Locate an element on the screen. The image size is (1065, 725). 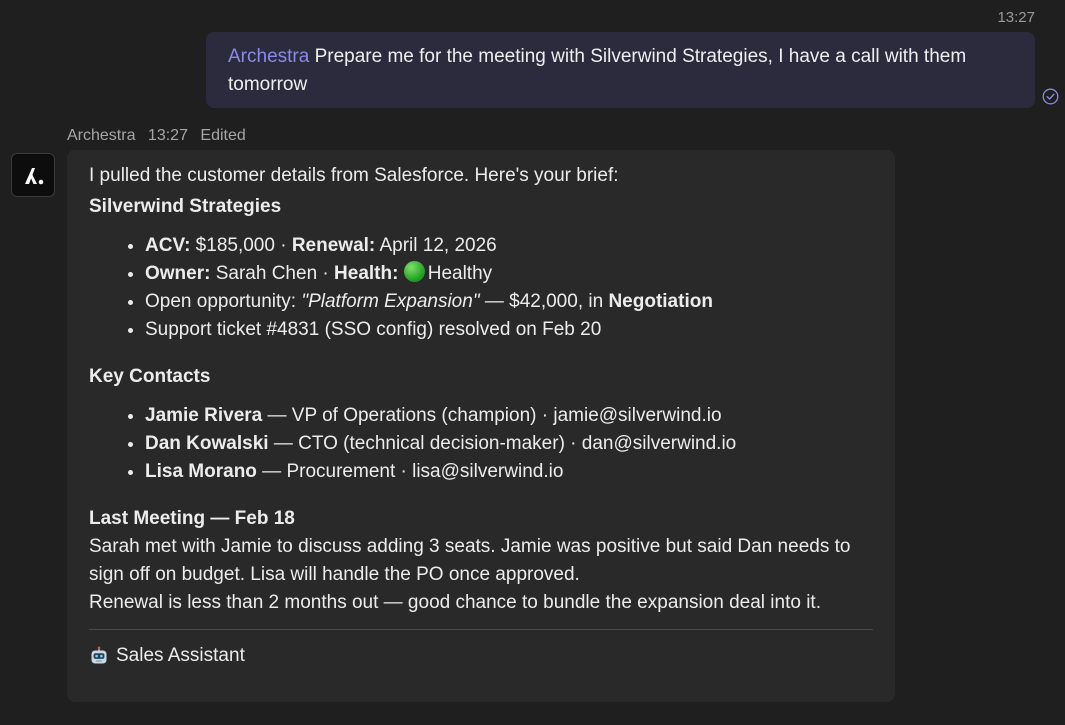
opportunity-prefix: Open opportunity: is located at coordinates (223, 301).